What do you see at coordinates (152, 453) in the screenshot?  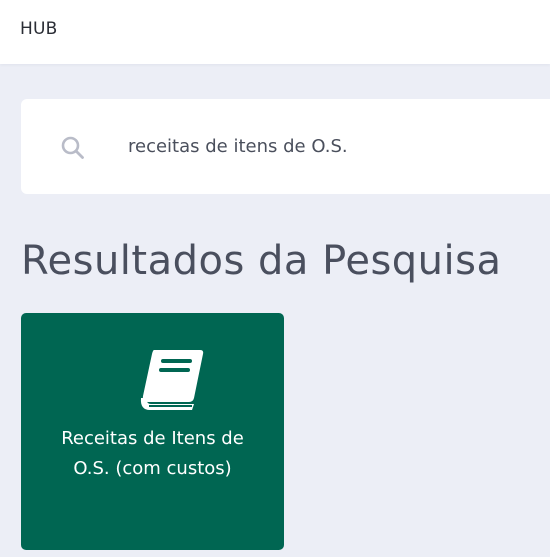 I see `result-card-label: Receitas de Itens de O.S. (com custos)` at bounding box center [152, 453].